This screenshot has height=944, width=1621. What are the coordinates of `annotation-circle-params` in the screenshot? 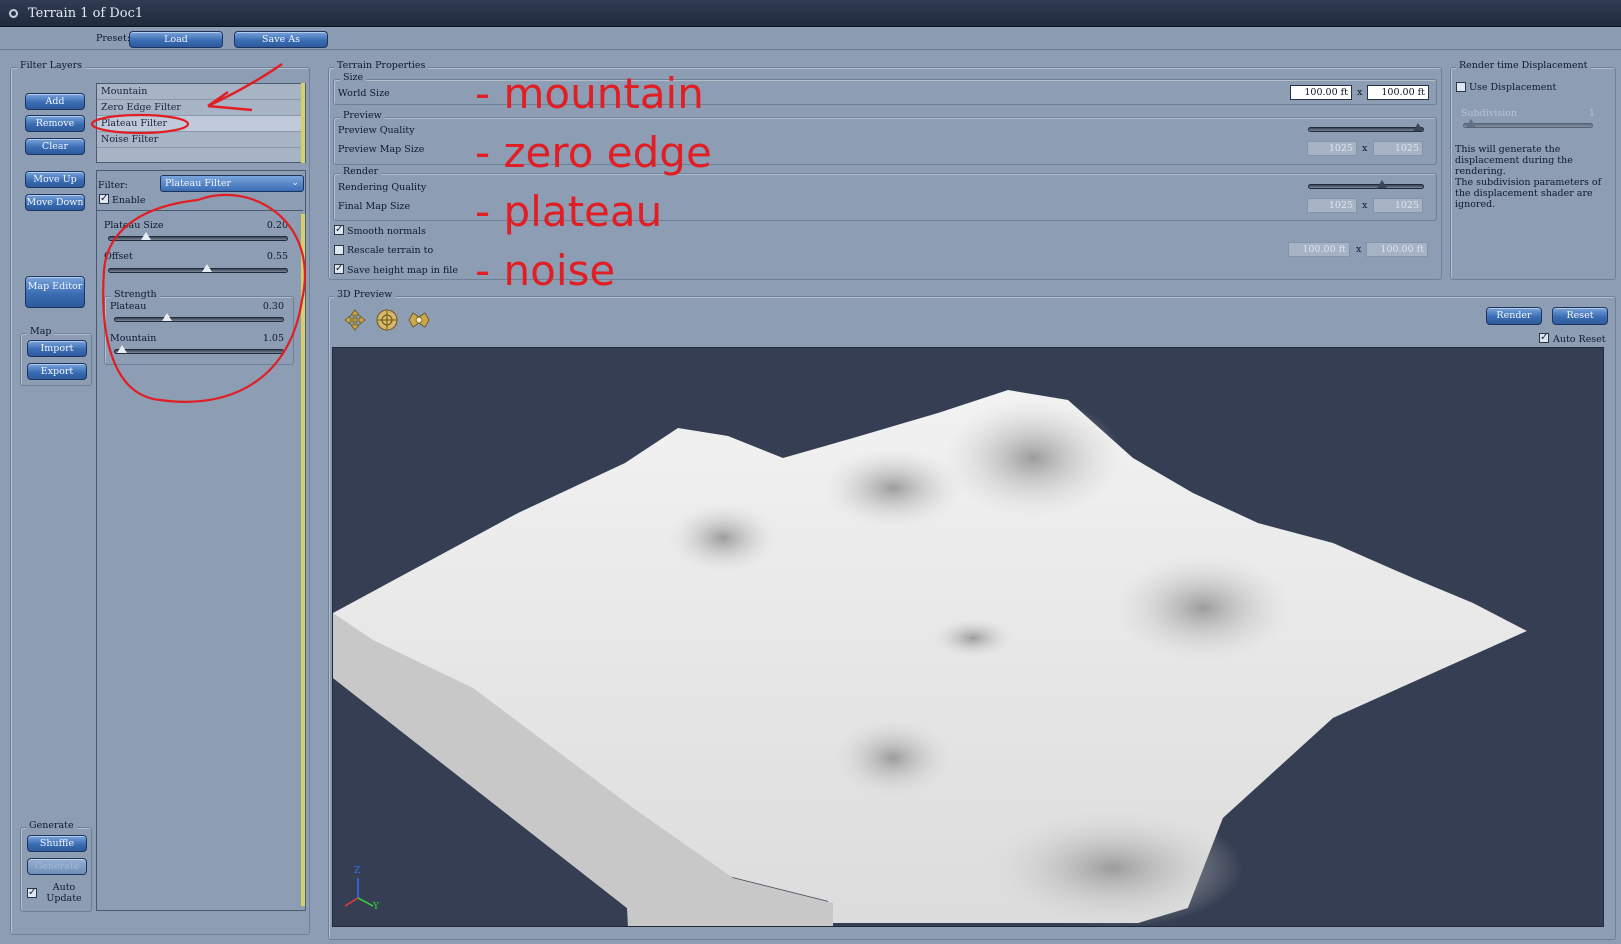 It's located at (204, 298).